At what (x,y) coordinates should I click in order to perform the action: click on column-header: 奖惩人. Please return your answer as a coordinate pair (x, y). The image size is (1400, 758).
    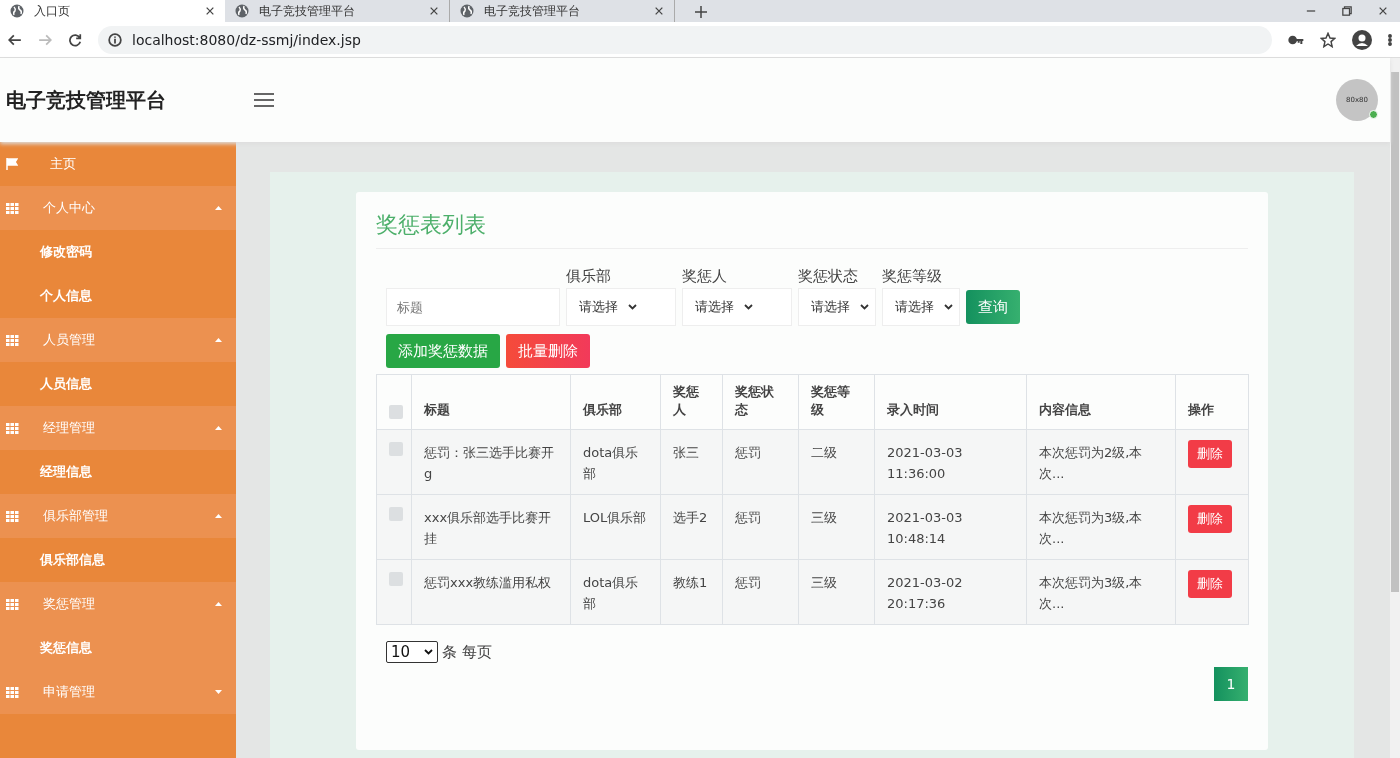
    Looking at the image, I should click on (691, 402).